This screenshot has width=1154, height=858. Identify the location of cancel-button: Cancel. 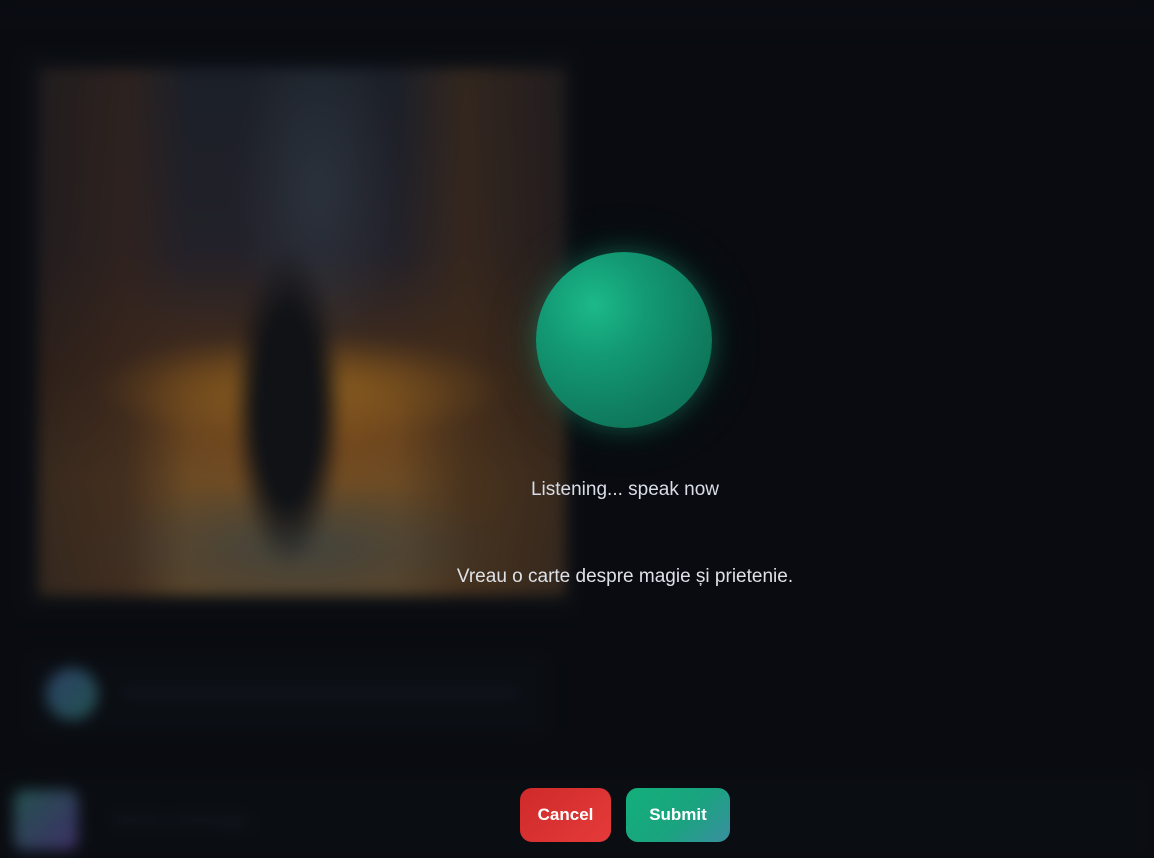
(565, 815).